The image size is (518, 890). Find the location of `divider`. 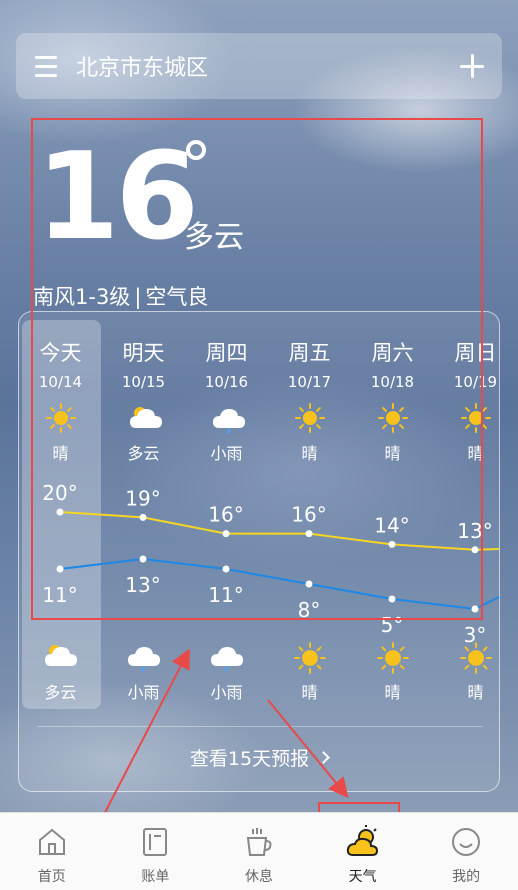

divider is located at coordinates (260, 726).